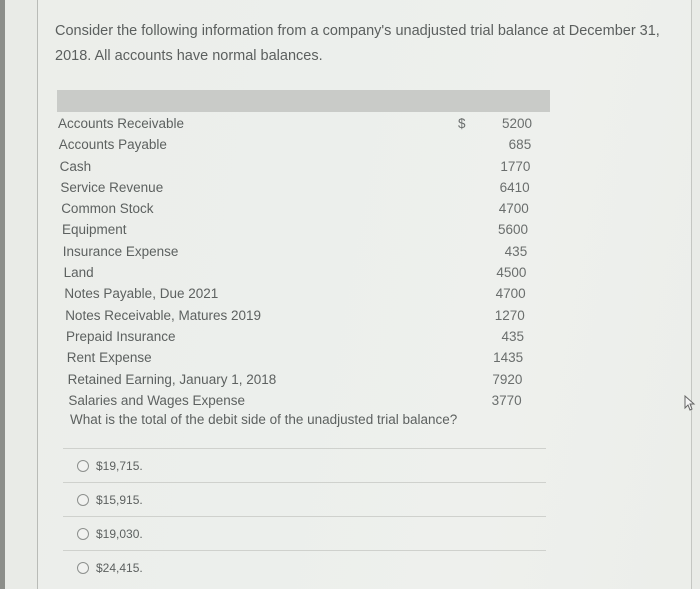 Image resolution: width=700 pixels, height=589 pixels. Describe the element at coordinates (37, 294) in the screenshot. I see `panel-border-left` at that location.